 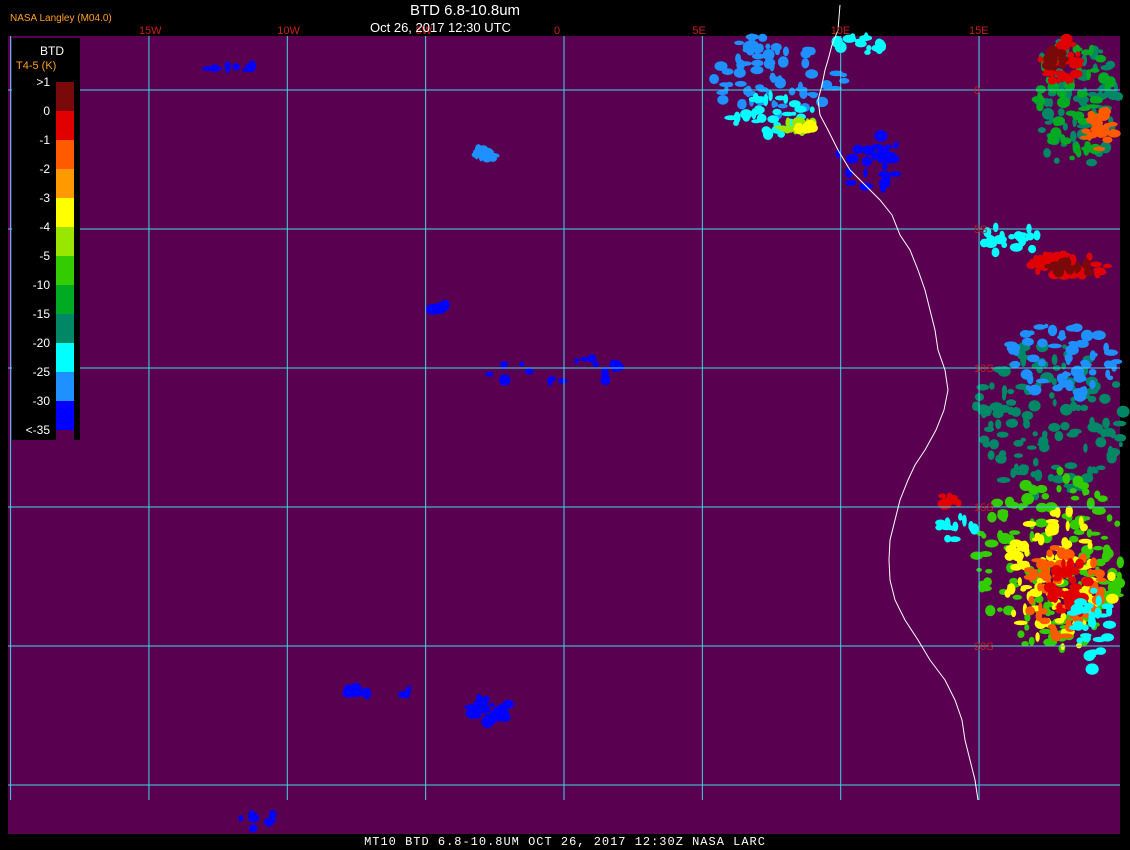 I want to click on lat-label: 0, so click(x=977, y=91).